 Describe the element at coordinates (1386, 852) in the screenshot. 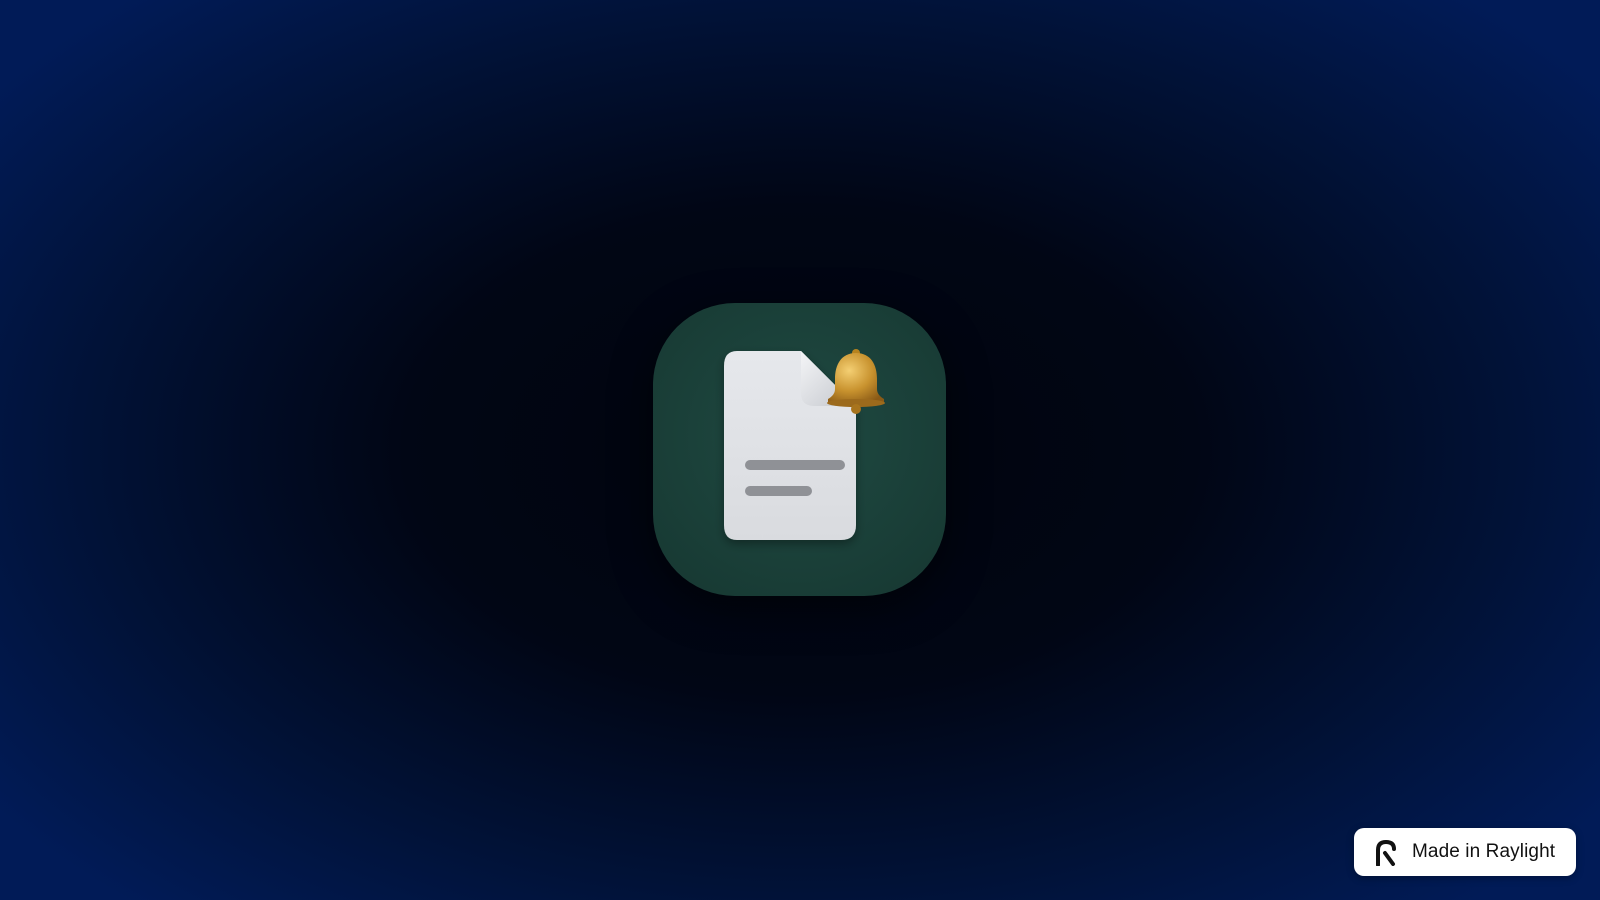

I see `raylight-logo-icon` at that location.